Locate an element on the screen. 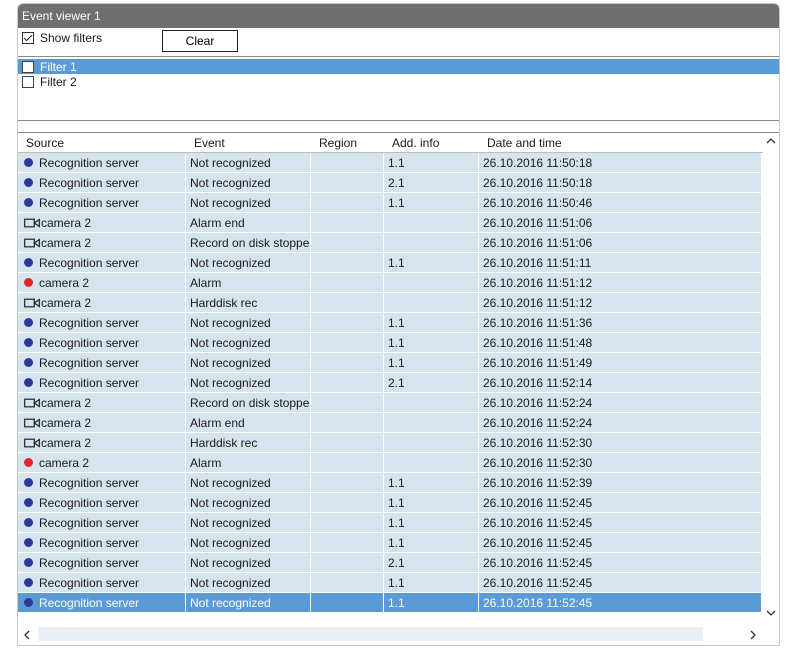 The image size is (800, 648). cell-text: 26.10.2016 11:51:49 is located at coordinates (538, 363).